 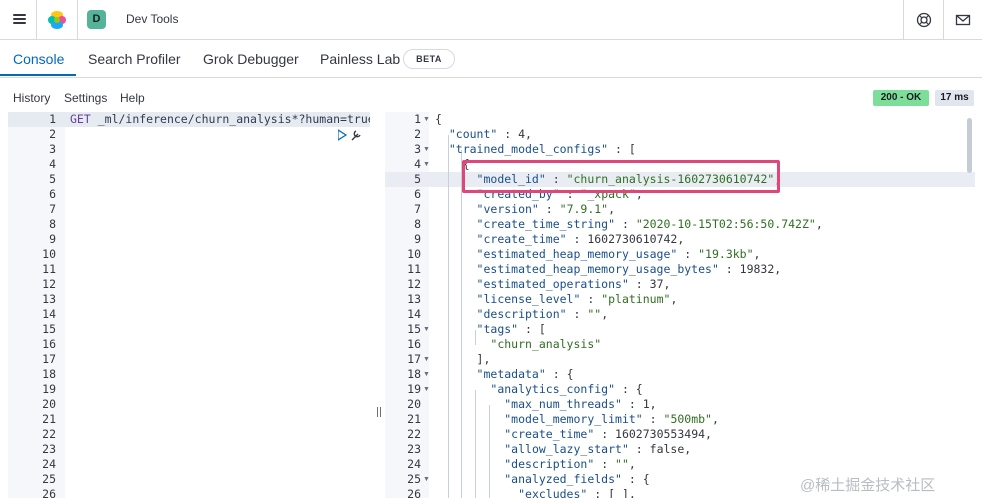 I want to click on response-line: "tags" : [, so click(x=511, y=329).